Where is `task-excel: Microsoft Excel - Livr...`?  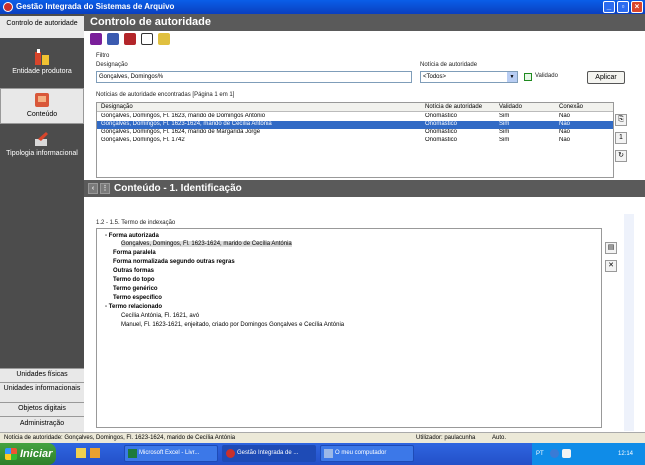
task-excel: Microsoft Excel - Livr... is located at coordinates (171, 453).